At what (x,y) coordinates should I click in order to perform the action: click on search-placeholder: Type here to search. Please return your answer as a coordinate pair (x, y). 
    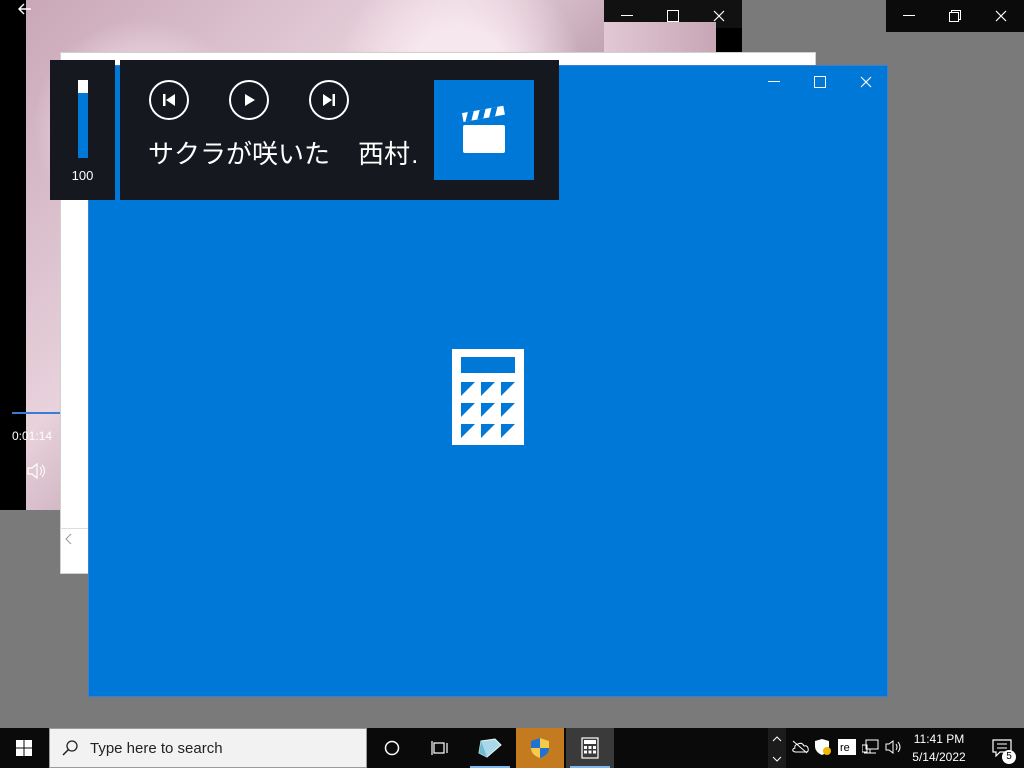
    Looking at the image, I should click on (156, 748).